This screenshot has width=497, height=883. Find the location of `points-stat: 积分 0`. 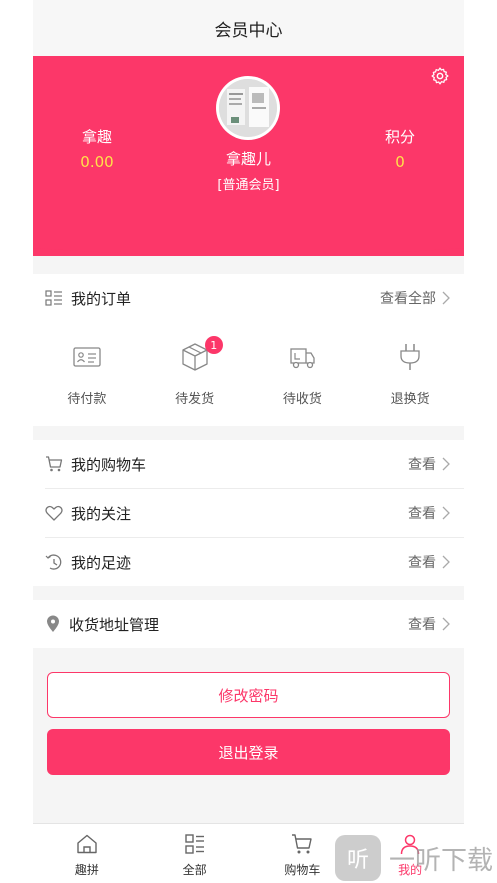

points-stat: 积分 0 is located at coordinates (400, 148).